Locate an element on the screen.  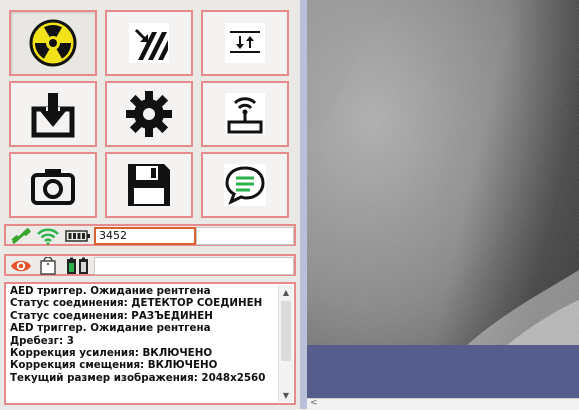
save-button is located at coordinates (149, 185).